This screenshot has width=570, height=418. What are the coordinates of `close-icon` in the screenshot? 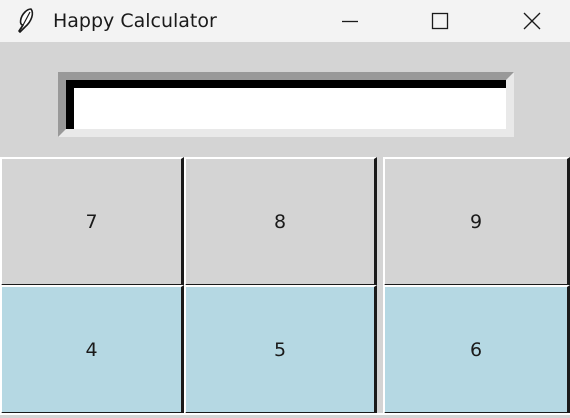 It's located at (532, 21).